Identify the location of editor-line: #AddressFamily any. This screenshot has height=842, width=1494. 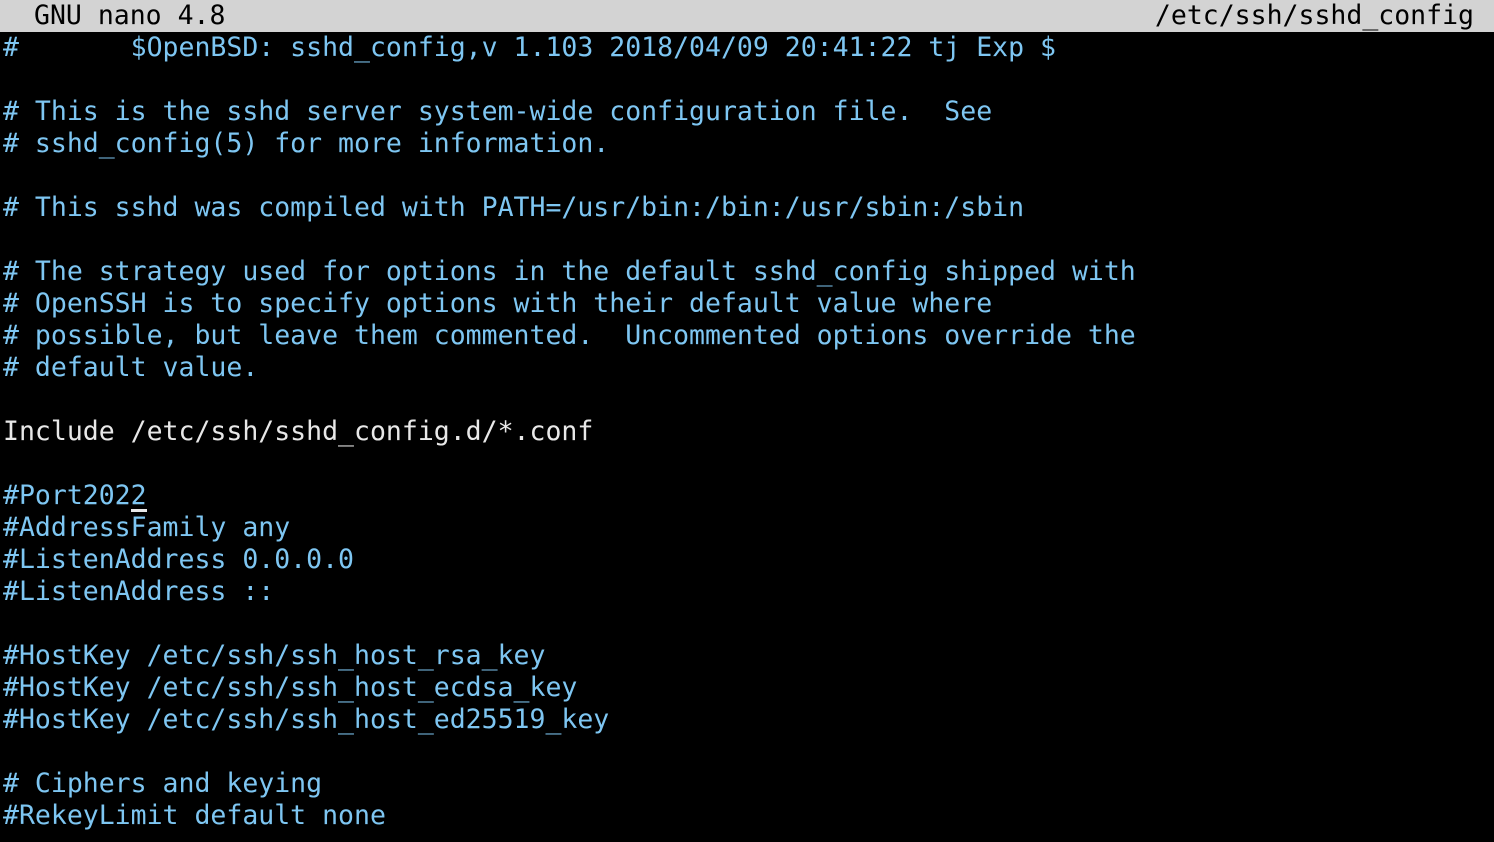
(747, 528).